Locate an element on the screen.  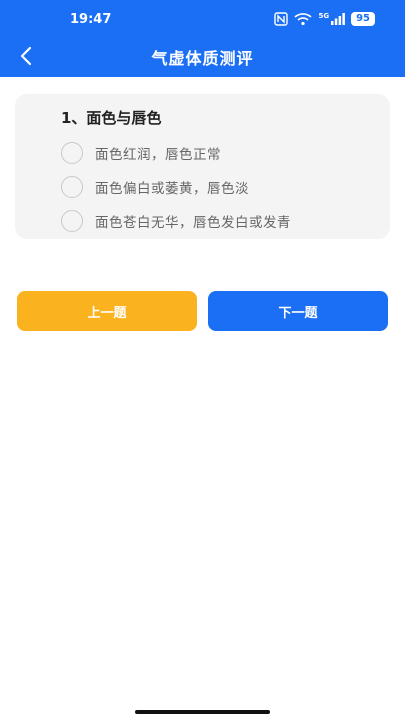
previous-question-button: 上一题 is located at coordinates (107, 311).